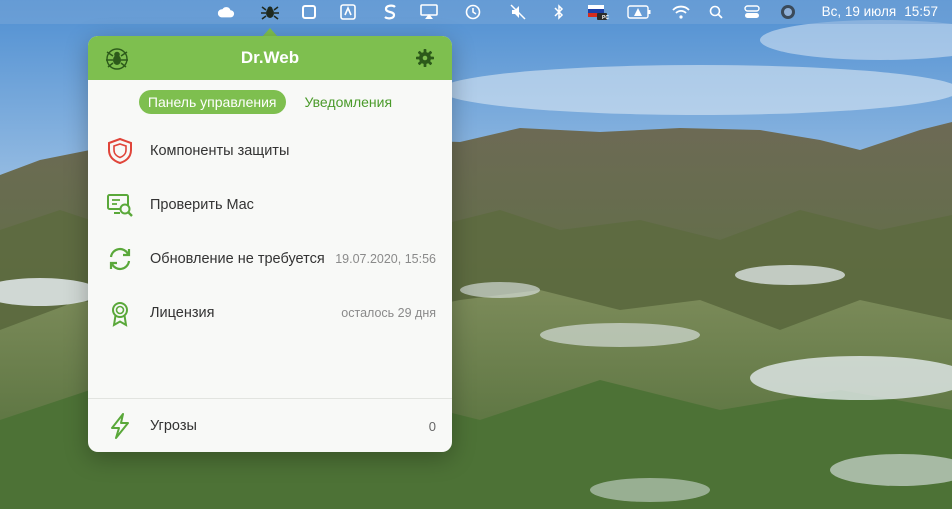 The image size is (952, 509). What do you see at coordinates (432, 426) in the screenshot?
I see `threats-count: 0` at bounding box center [432, 426].